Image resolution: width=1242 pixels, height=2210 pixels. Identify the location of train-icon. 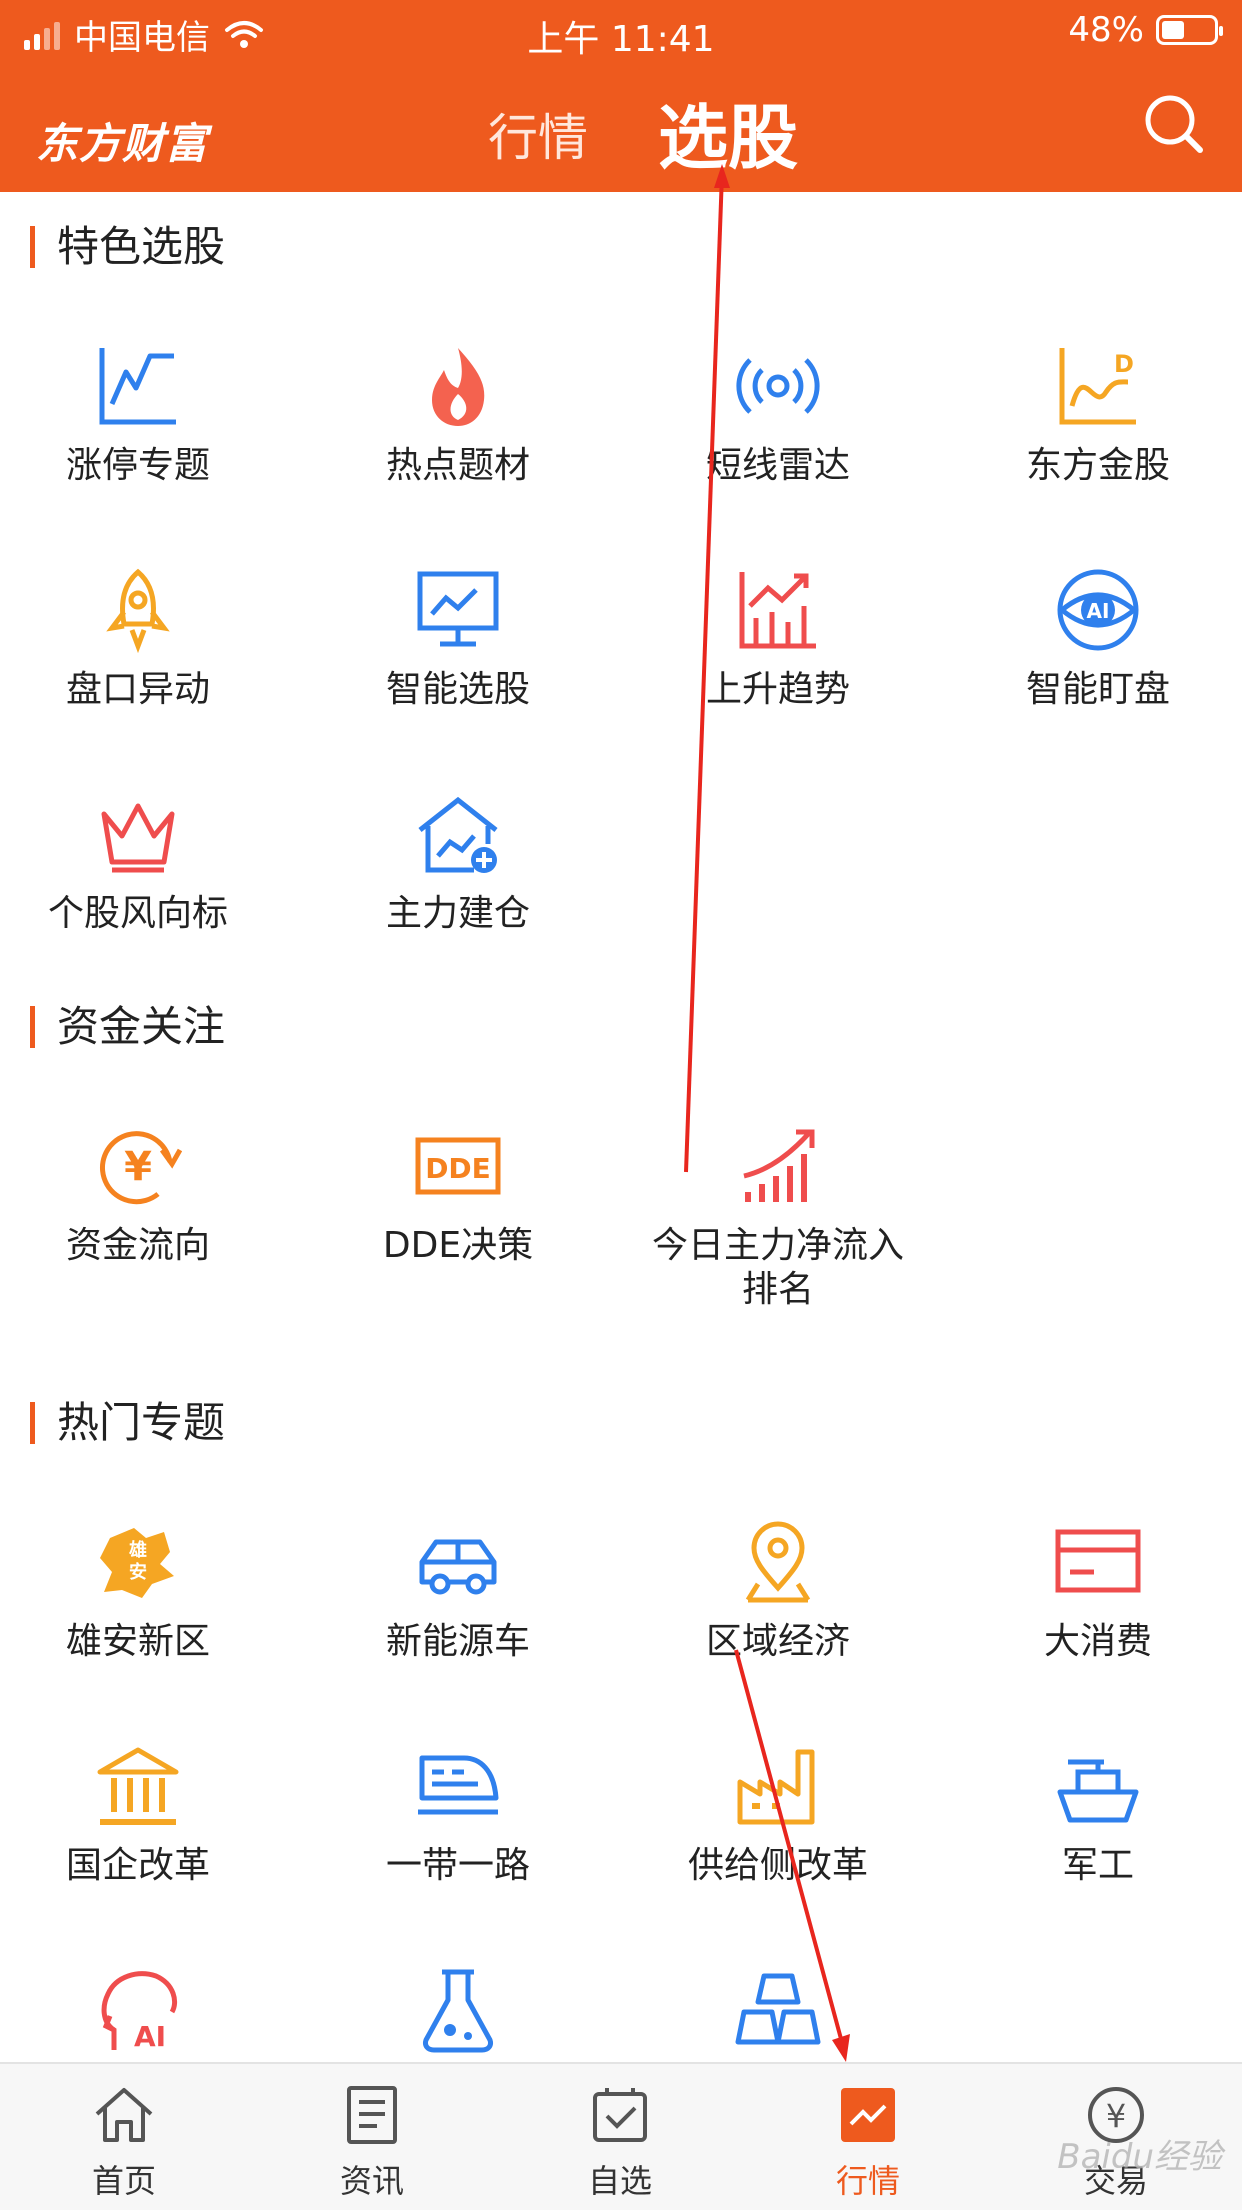
(458, 1785).